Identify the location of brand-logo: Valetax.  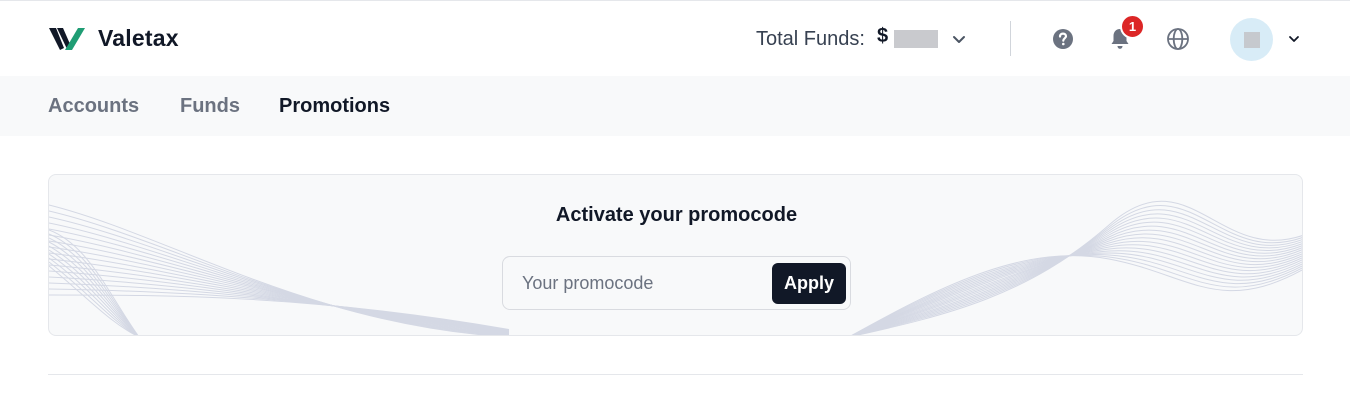
(113, 38).